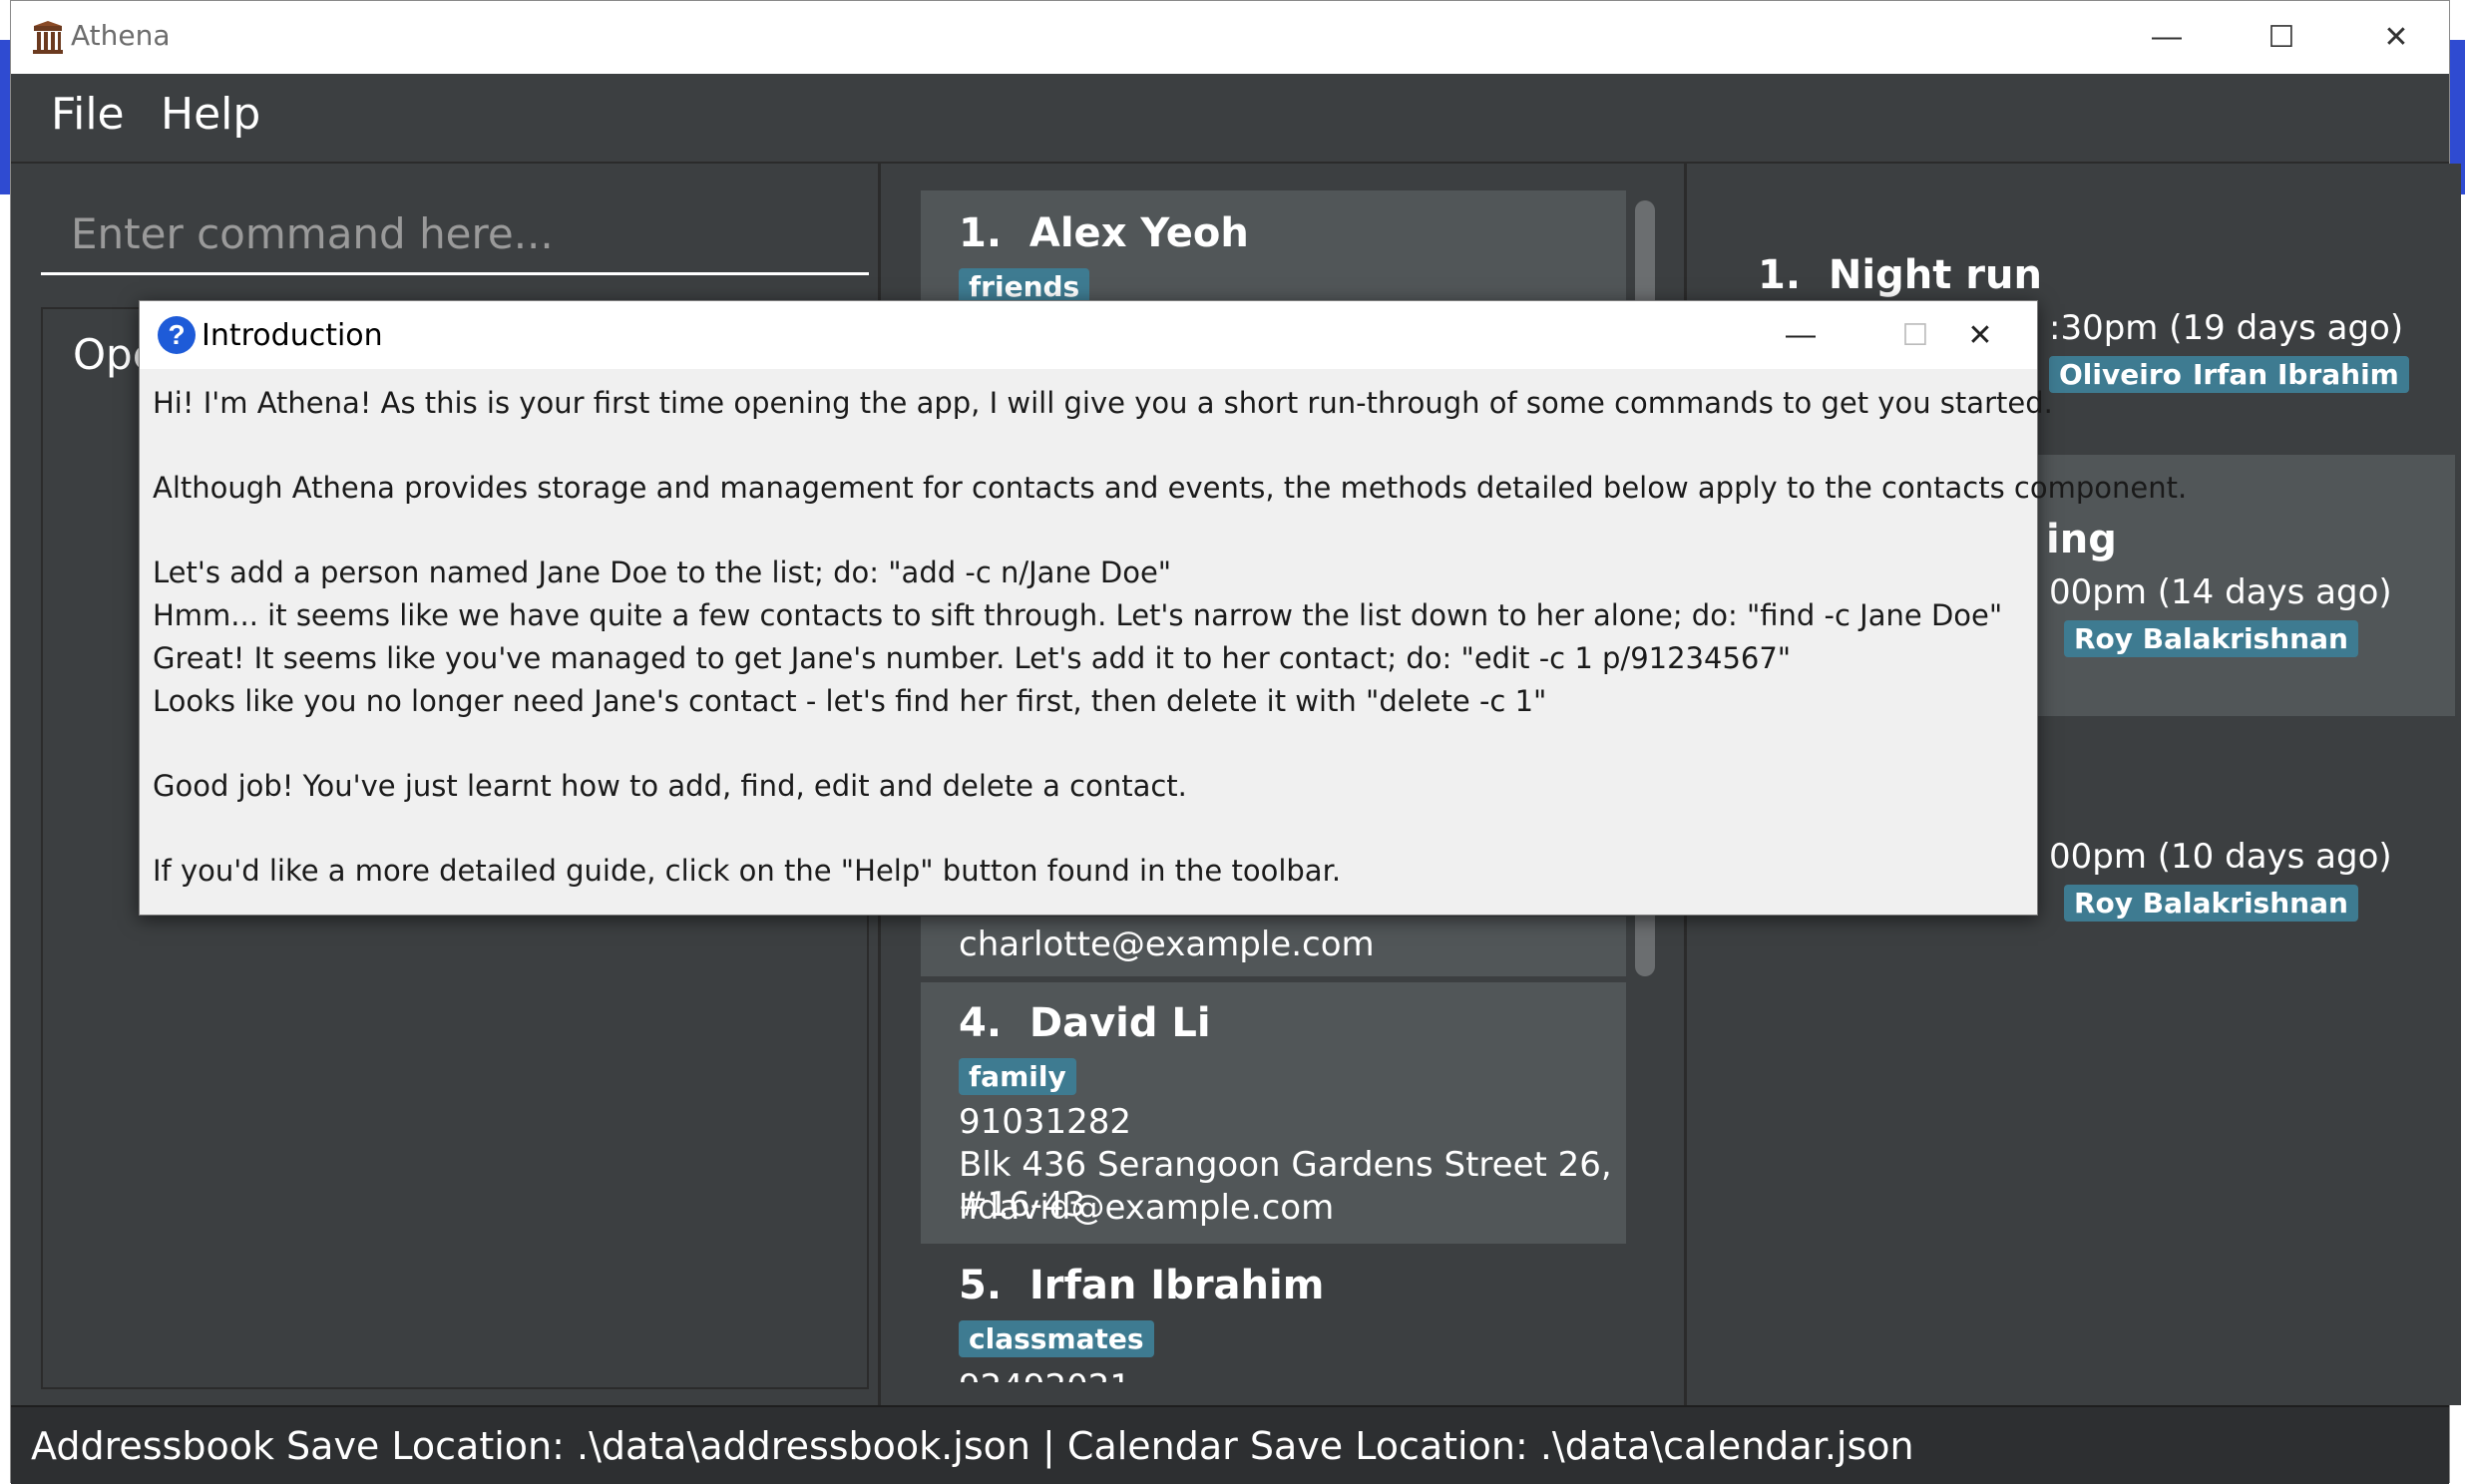 This screenshot has height=1484, width=2465. I want to click on help-question-icon: ?, so click(177, 335).